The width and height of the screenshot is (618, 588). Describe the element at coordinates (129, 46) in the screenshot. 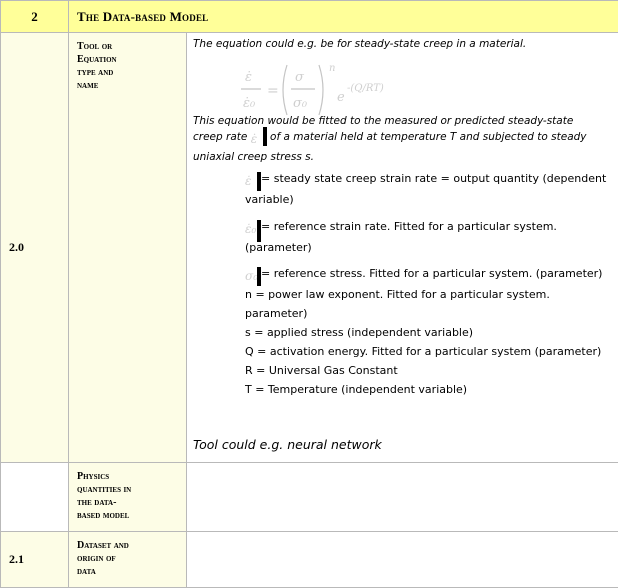

I see `label-line: Tool or` at that location.